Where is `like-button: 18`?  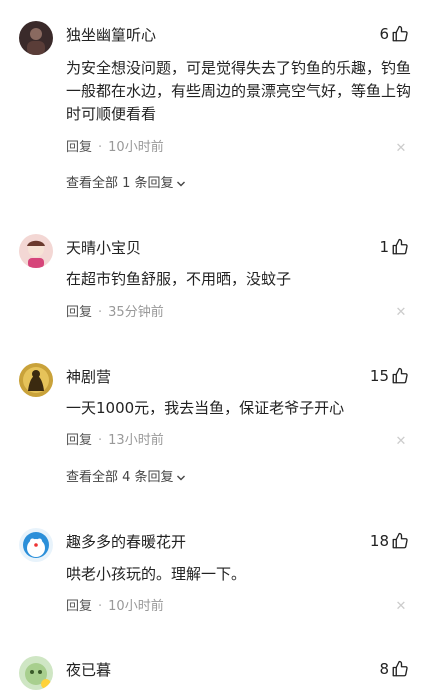 like-button: 18 is located at coordinates (389, 541).